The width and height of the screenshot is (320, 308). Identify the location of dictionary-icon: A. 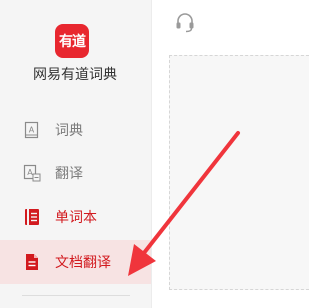
(32, 130).